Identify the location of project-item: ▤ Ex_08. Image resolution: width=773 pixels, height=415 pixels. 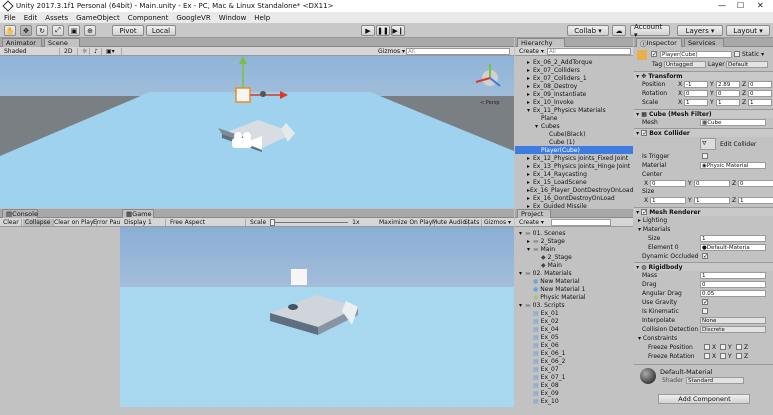
(574, 385).